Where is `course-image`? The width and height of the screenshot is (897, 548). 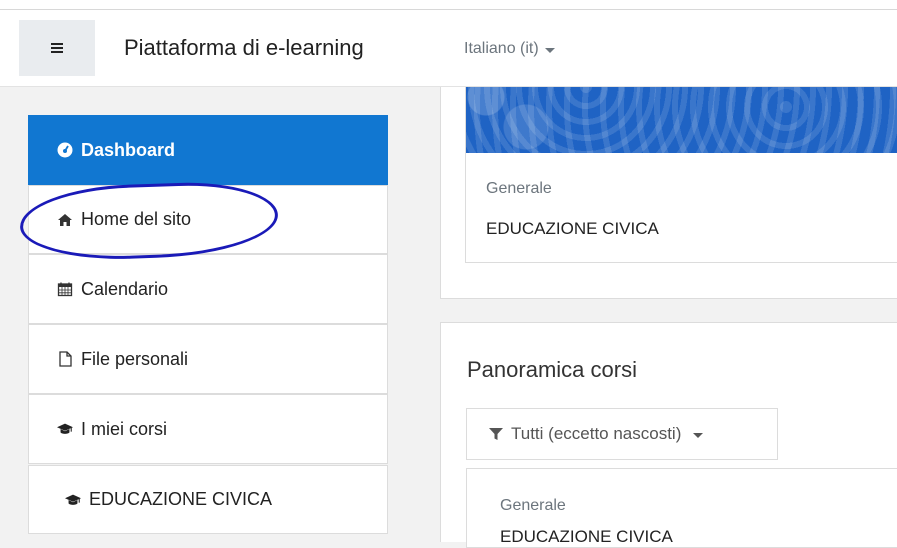
course-image is located at coordinates (681, 120).